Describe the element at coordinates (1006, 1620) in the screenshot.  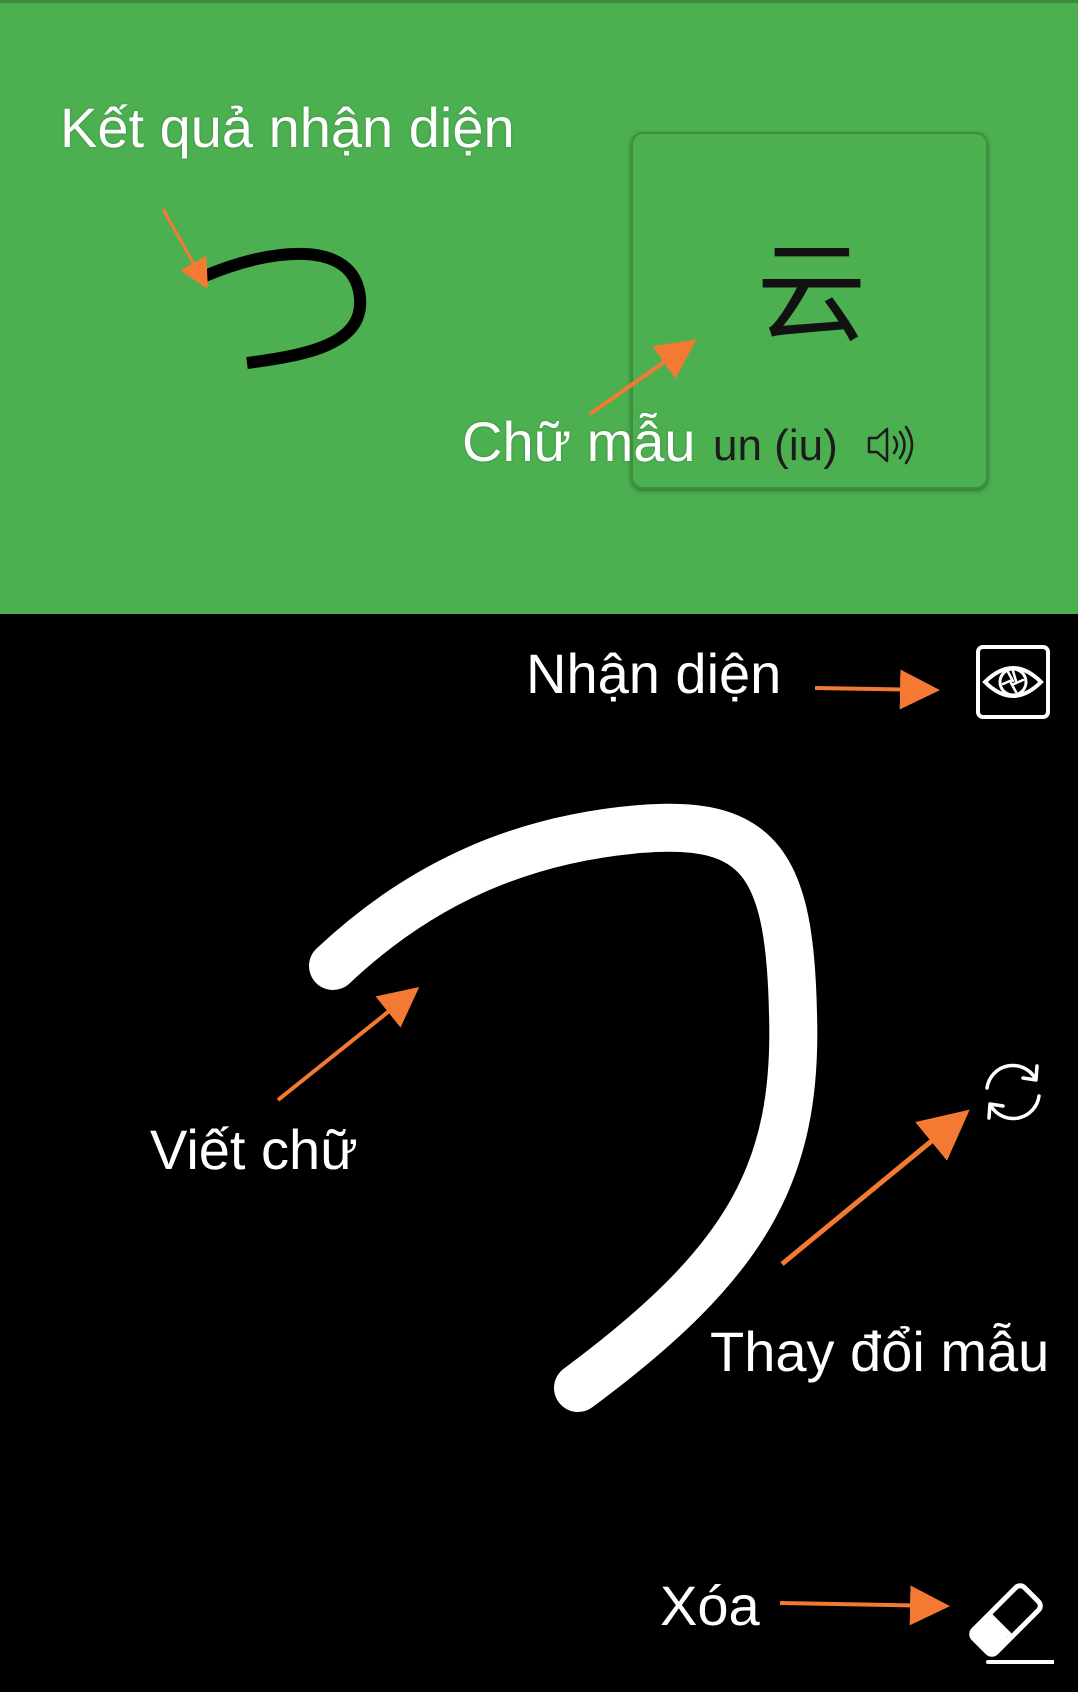
I see `eraser-icon` at that location.